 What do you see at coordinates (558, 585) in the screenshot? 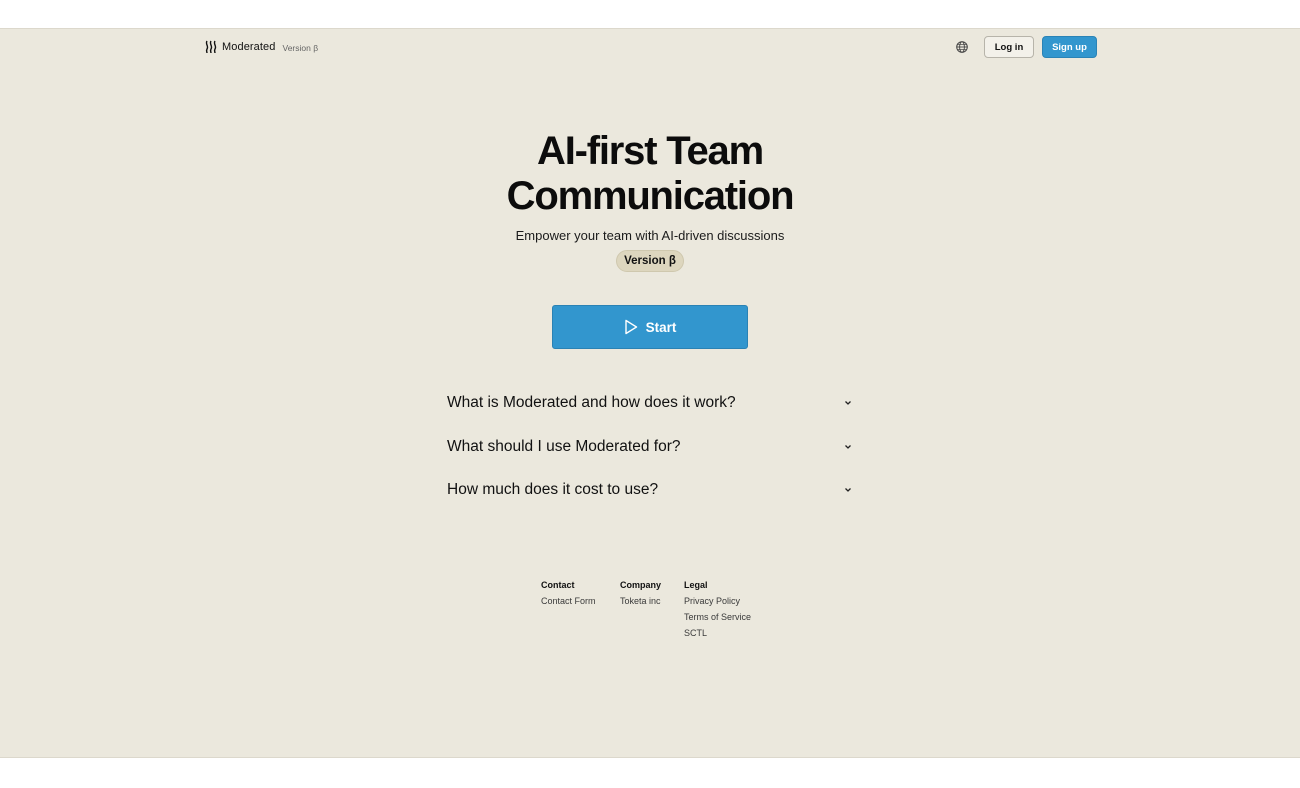
I see `footer-heading-contact: Contact` at bounding box center [558, 585].